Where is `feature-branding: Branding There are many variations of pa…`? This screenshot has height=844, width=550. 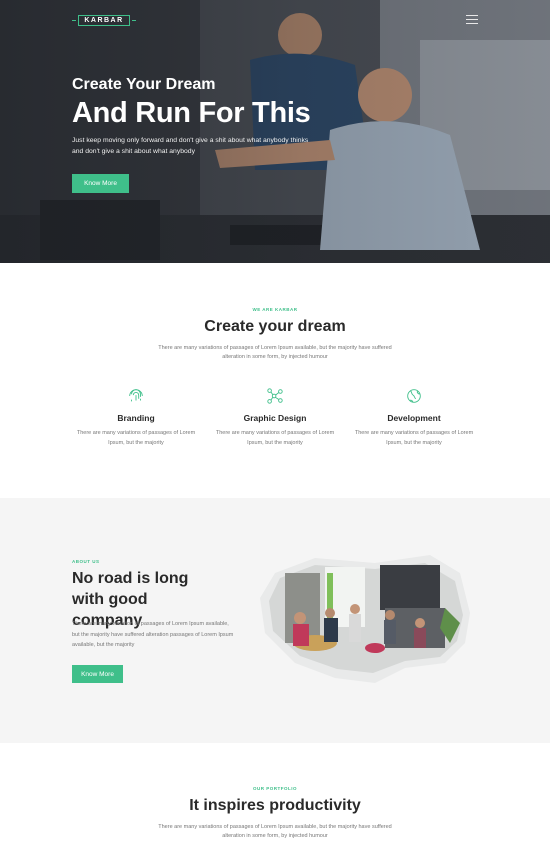 feature-branding: Branding There are many variations of pa… is located at coordinates (136, 417).